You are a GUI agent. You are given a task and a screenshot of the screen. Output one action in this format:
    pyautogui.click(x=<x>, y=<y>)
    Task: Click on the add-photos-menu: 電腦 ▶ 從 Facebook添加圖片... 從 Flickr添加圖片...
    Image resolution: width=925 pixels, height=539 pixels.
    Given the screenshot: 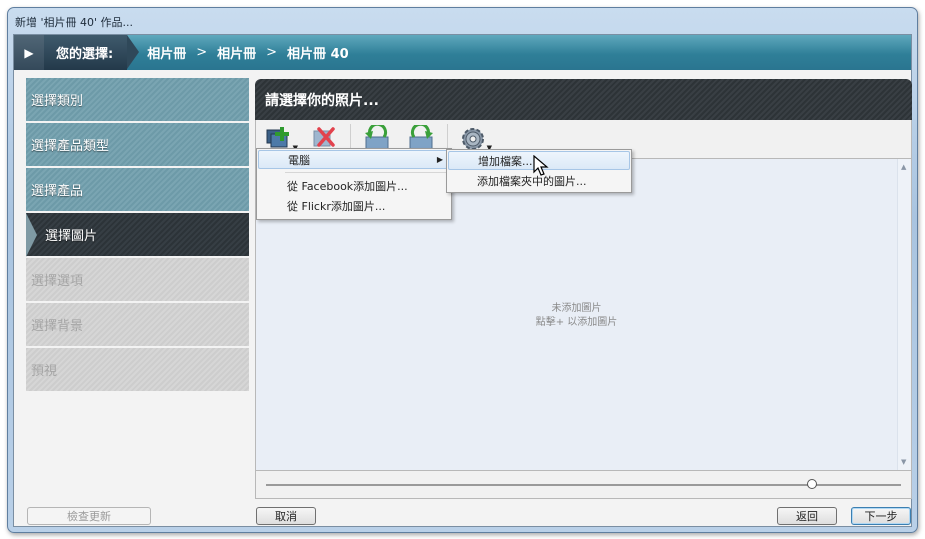 What is the action you would take?
    pyautogui.click(x=354, y=184)
    